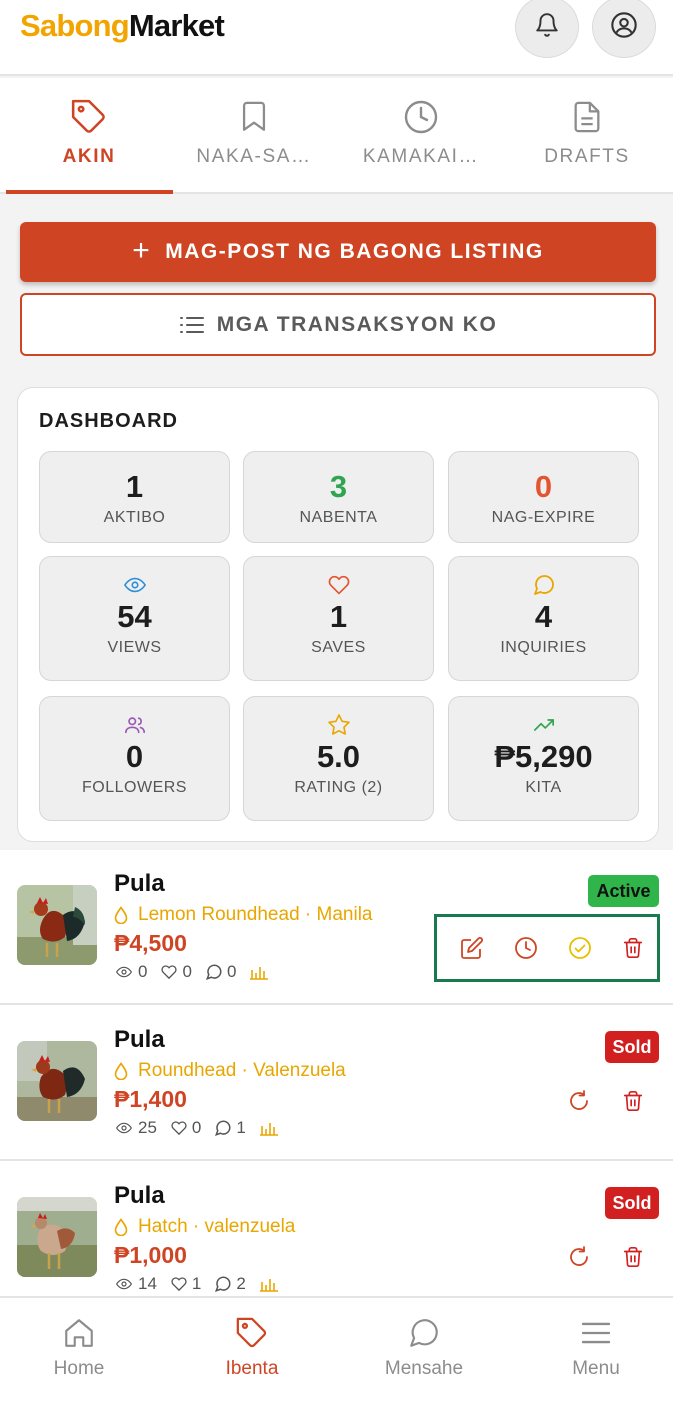 This screenshot has width=673, height=1408. Describe the element at coordinates (526, 948) in the screenshot. I see `extend-button` at that location.